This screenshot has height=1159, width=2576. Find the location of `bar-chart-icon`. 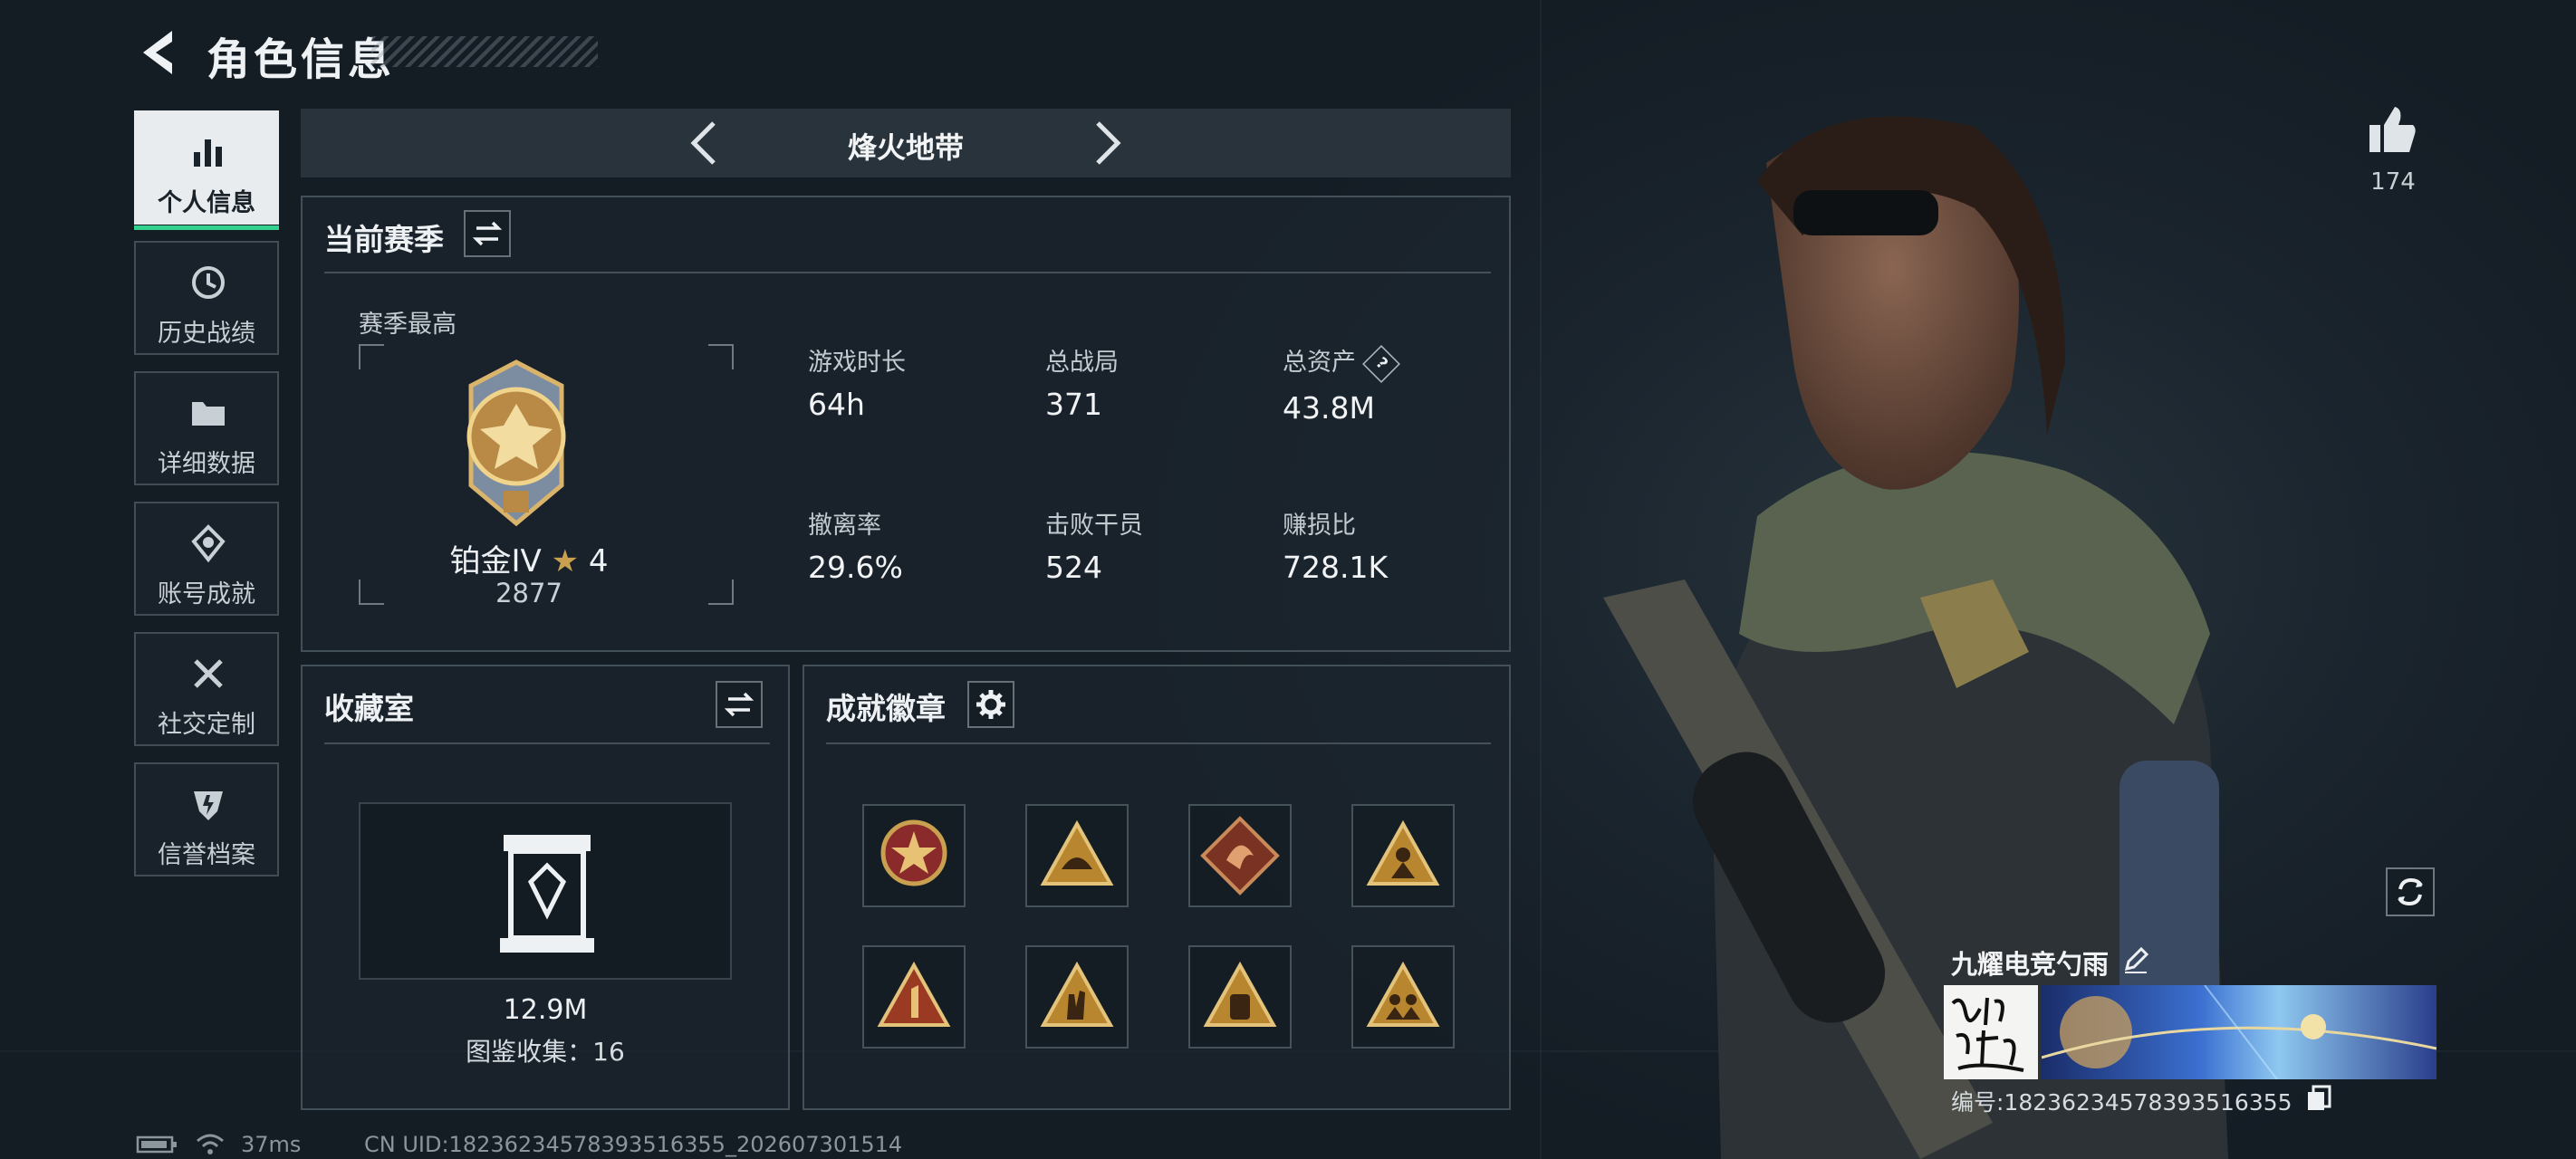

bar-chart-icon is located at coordinates (208, 153).